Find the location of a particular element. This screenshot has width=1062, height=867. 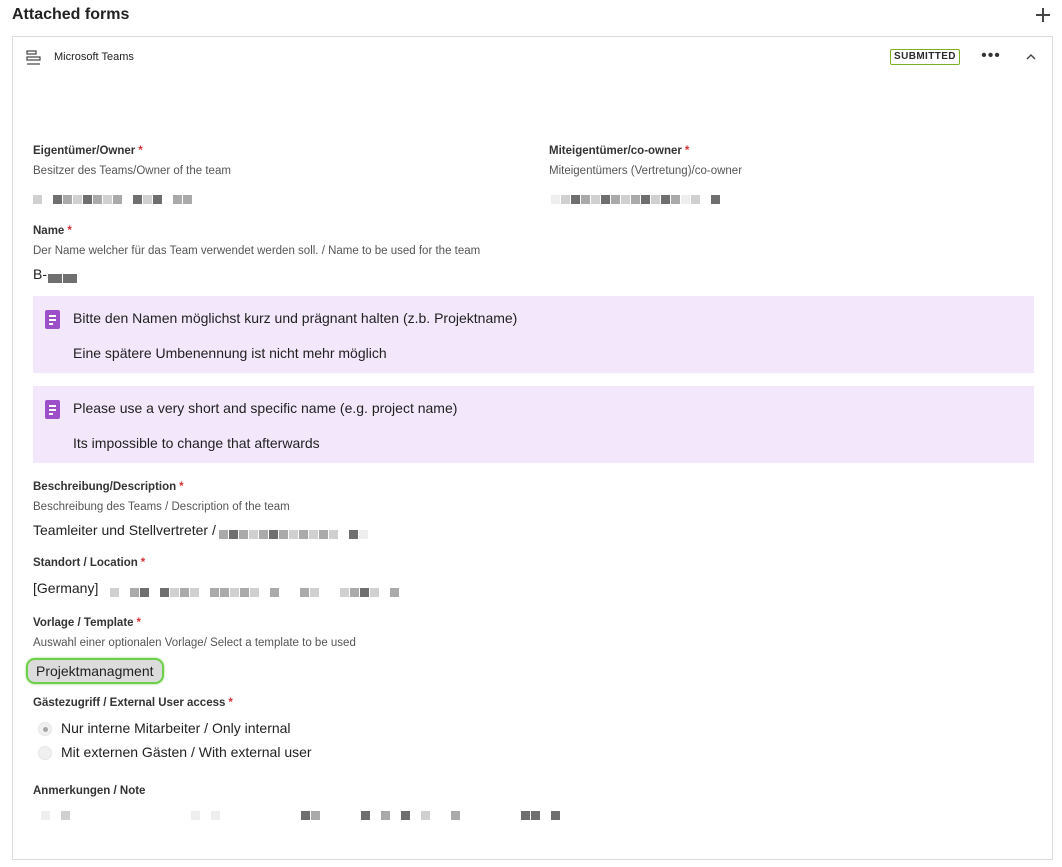

radio-label-with-external: Mit externen Gästen / With external user is located at coordinates (186, 752).